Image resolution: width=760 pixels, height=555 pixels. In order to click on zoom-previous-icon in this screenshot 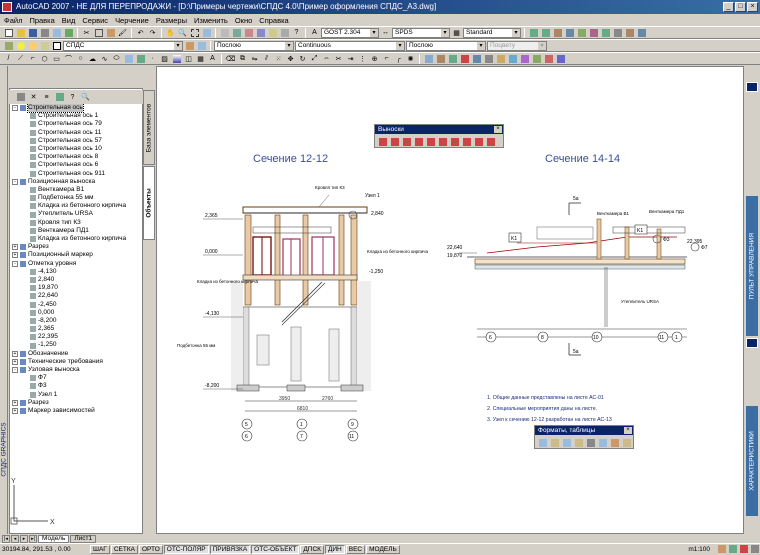, I will do `click(206, 32)`.